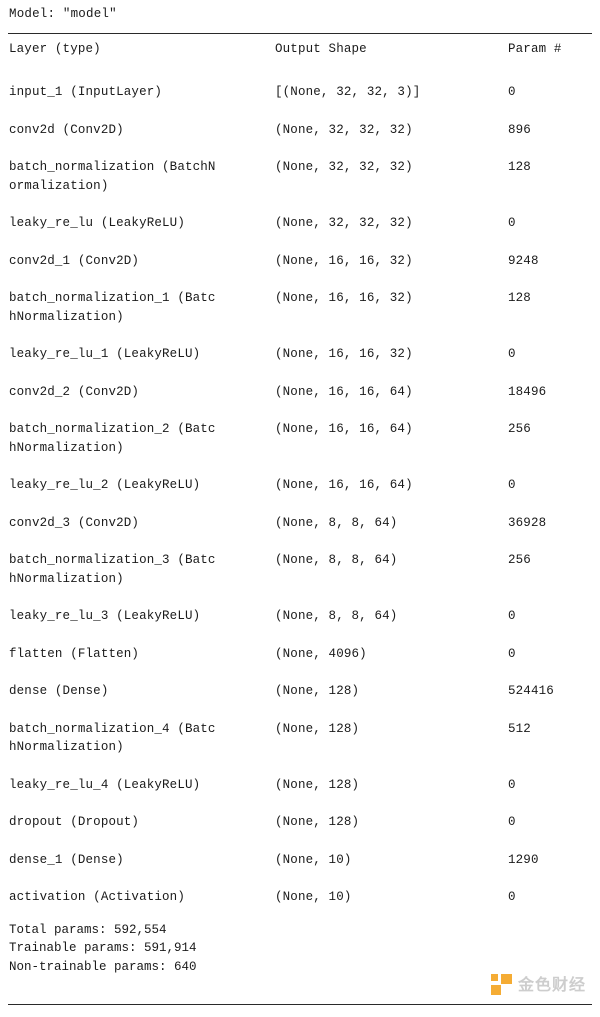 This screenshot has height=1017, width=600. I want to click on cell-layer-name: dense (Dense), so click(59, 691).